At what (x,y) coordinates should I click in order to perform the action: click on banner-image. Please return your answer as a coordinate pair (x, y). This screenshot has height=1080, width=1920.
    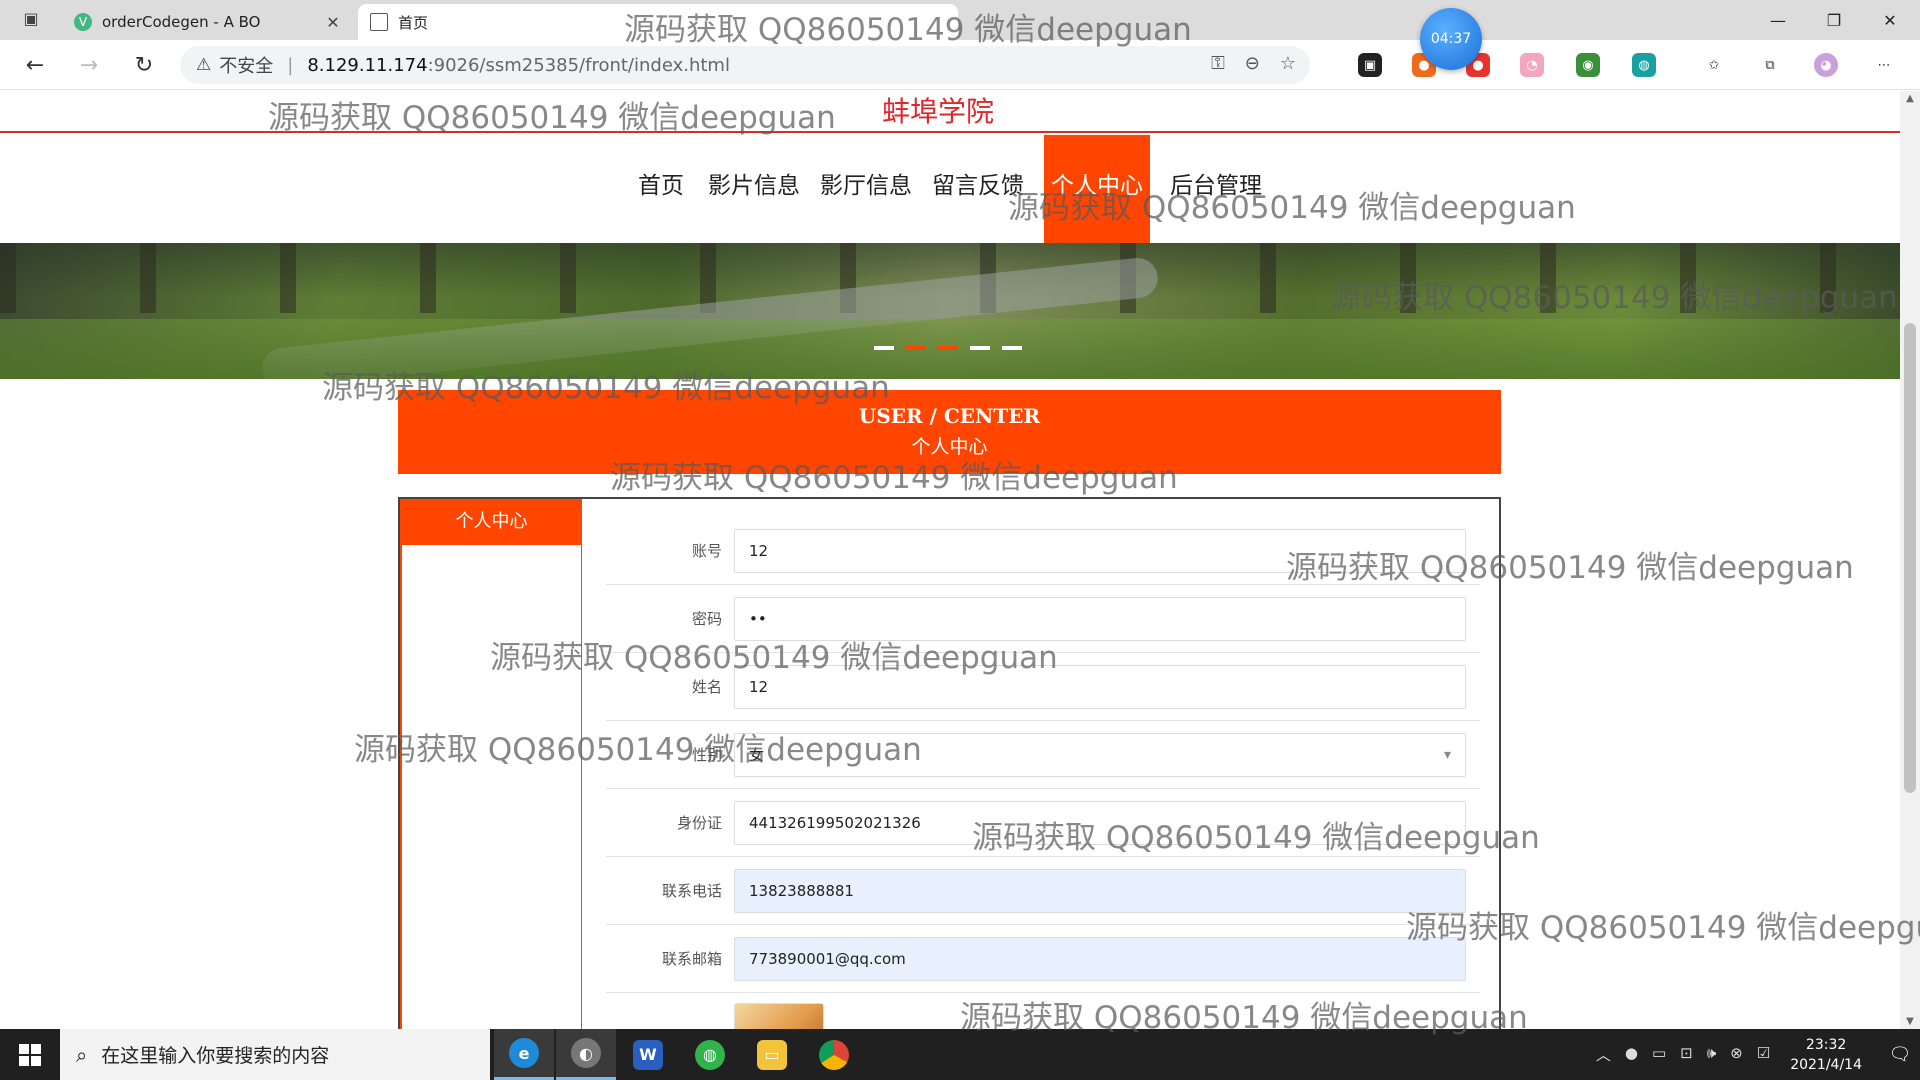
    Looking at the image, I should click on (950, 311).